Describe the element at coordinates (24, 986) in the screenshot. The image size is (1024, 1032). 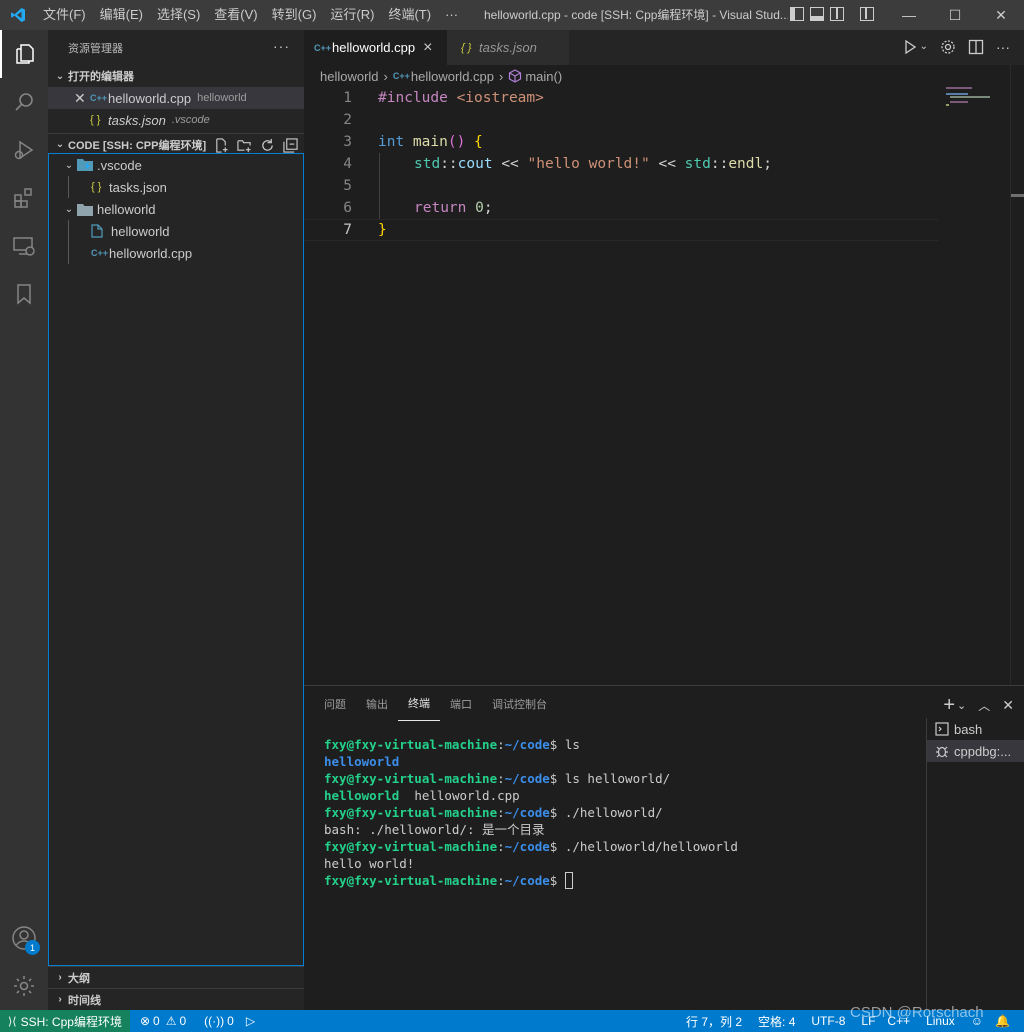
I see `settings-gear-icon` at that location.